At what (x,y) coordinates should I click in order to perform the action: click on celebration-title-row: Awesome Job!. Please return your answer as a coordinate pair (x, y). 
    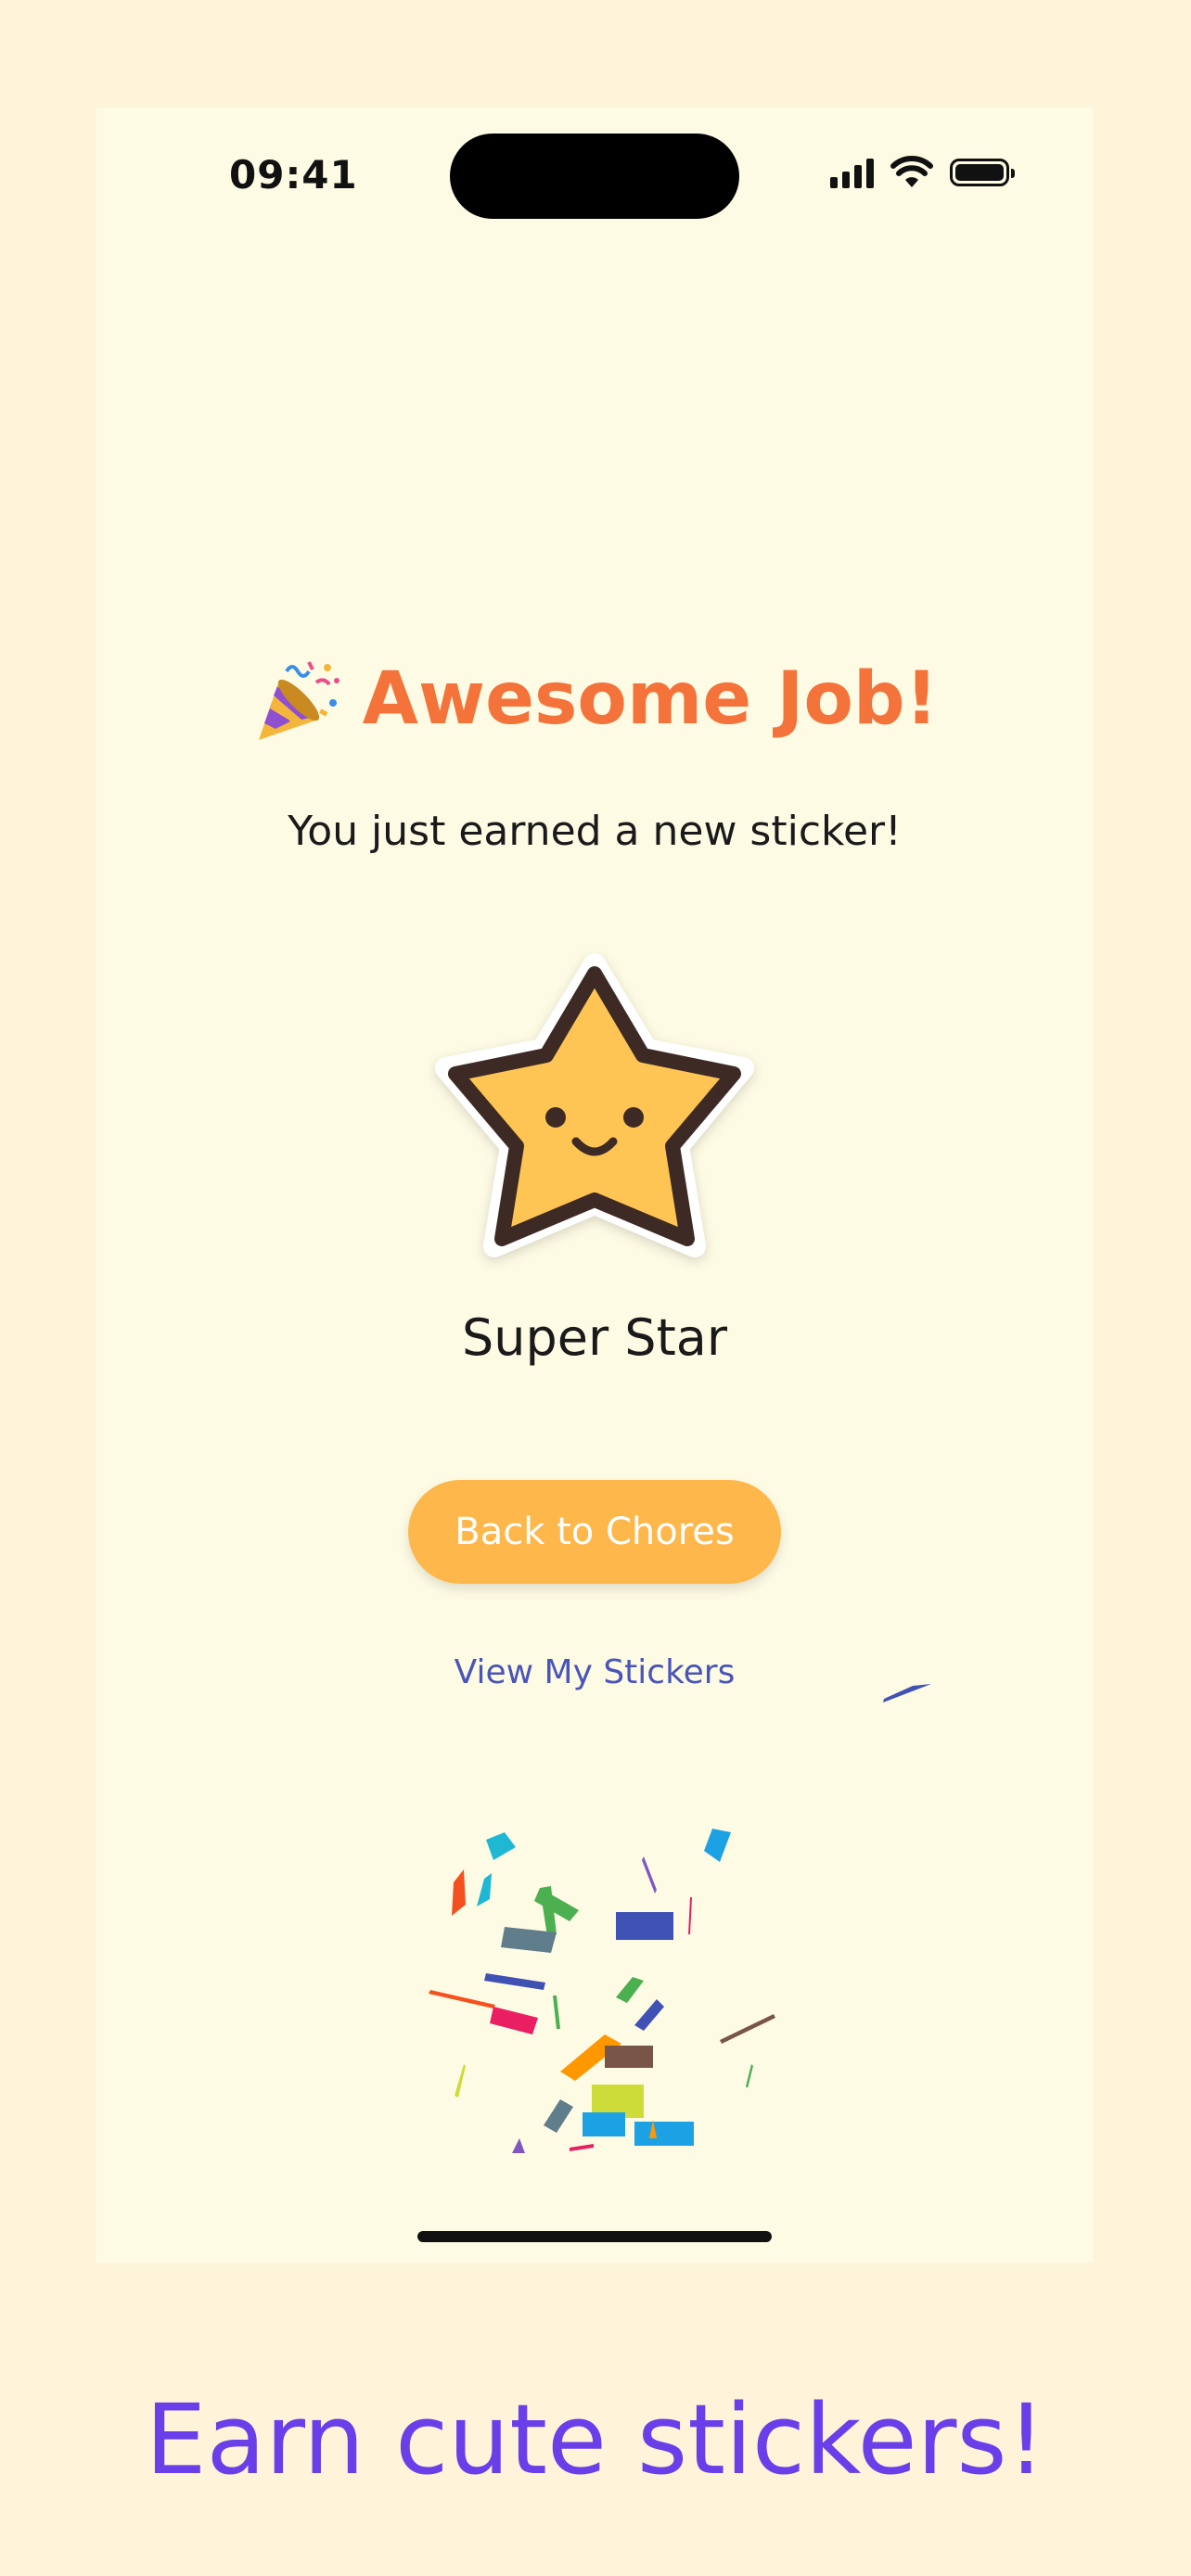
    Looking at the image, I should click on (594, 699).